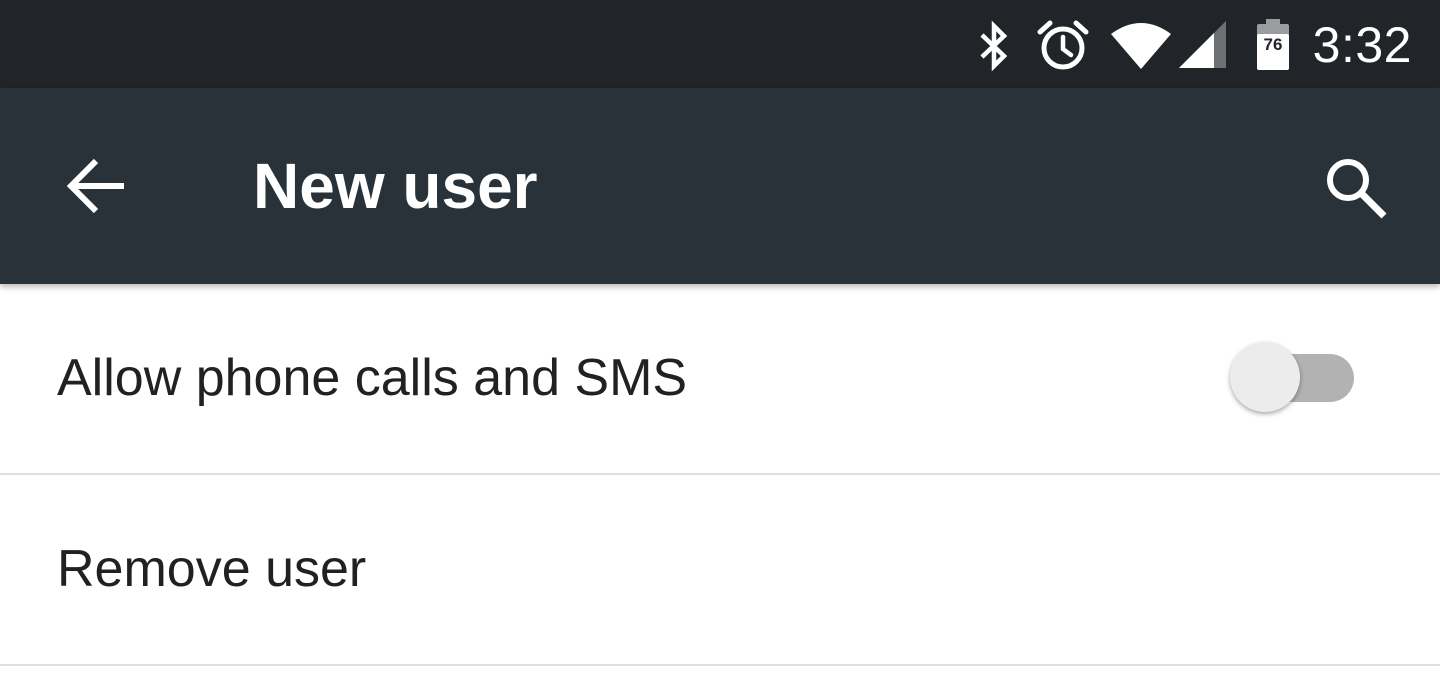 The image size is (1440, 676). I want to click on switch-thumb, so click(1265, 377).